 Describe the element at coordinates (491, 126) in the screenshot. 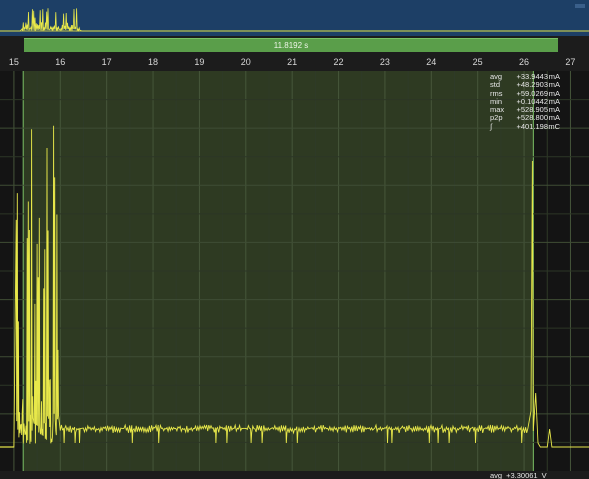

I see `stat-name: ∫` at that location.